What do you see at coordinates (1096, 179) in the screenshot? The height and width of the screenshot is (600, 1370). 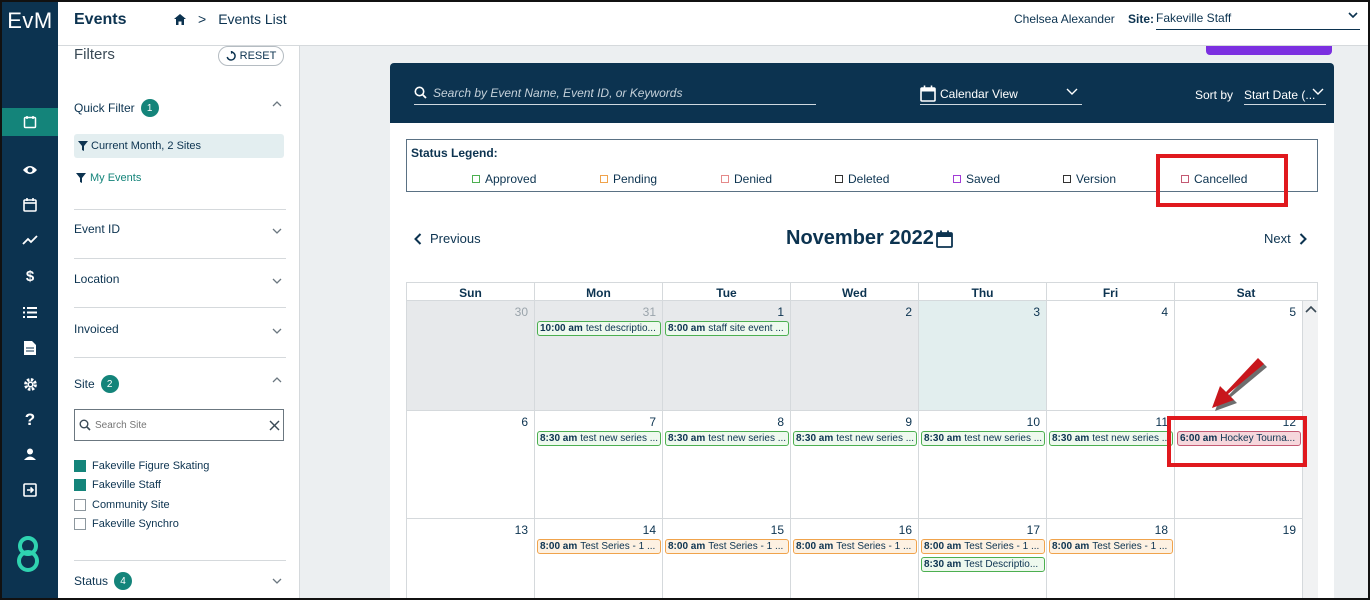 I see `legend-label: Version` at bounding box center [1096, 179].